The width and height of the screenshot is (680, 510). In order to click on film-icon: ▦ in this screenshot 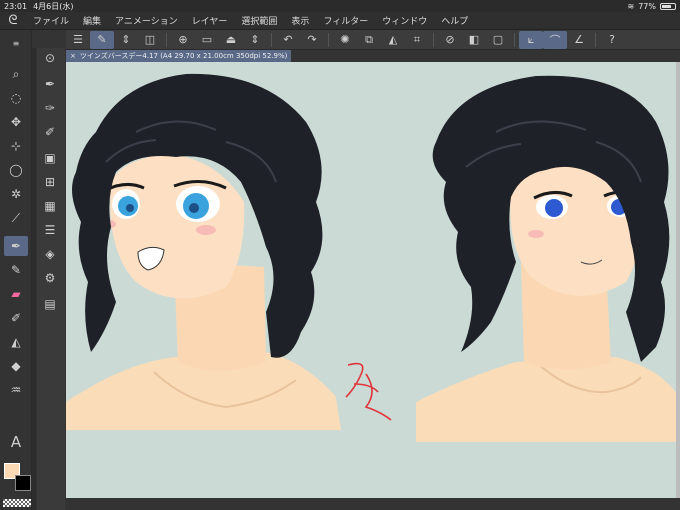, I will do `click(50, 206)`.